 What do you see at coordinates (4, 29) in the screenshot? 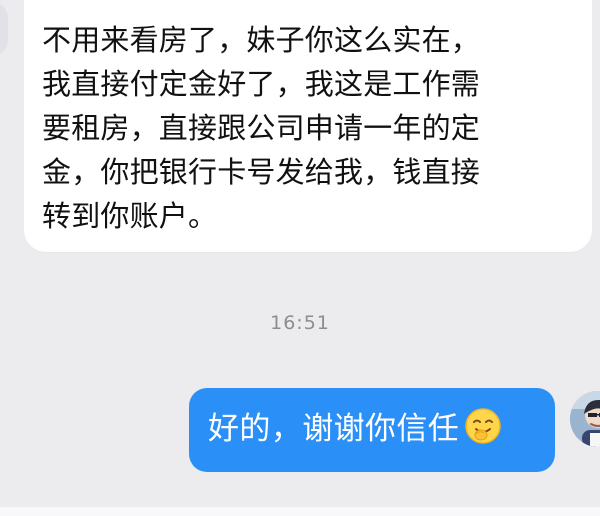
I see `left-avatar-fragment` at bounding box center [4, 29].